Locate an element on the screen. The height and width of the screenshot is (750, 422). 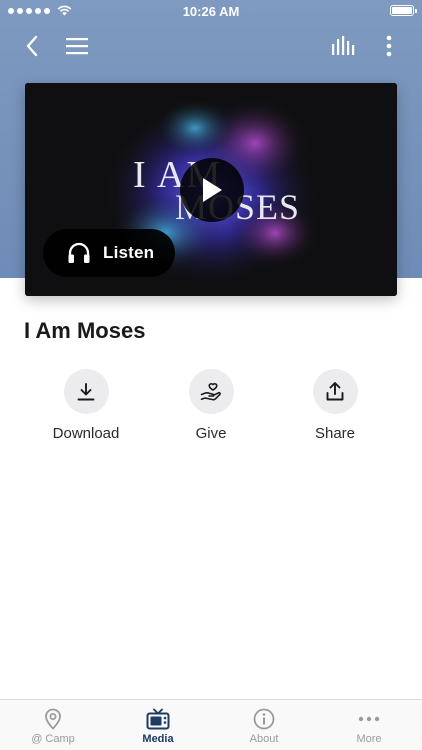
more-dots-icon is located at coordinates (369, 719).